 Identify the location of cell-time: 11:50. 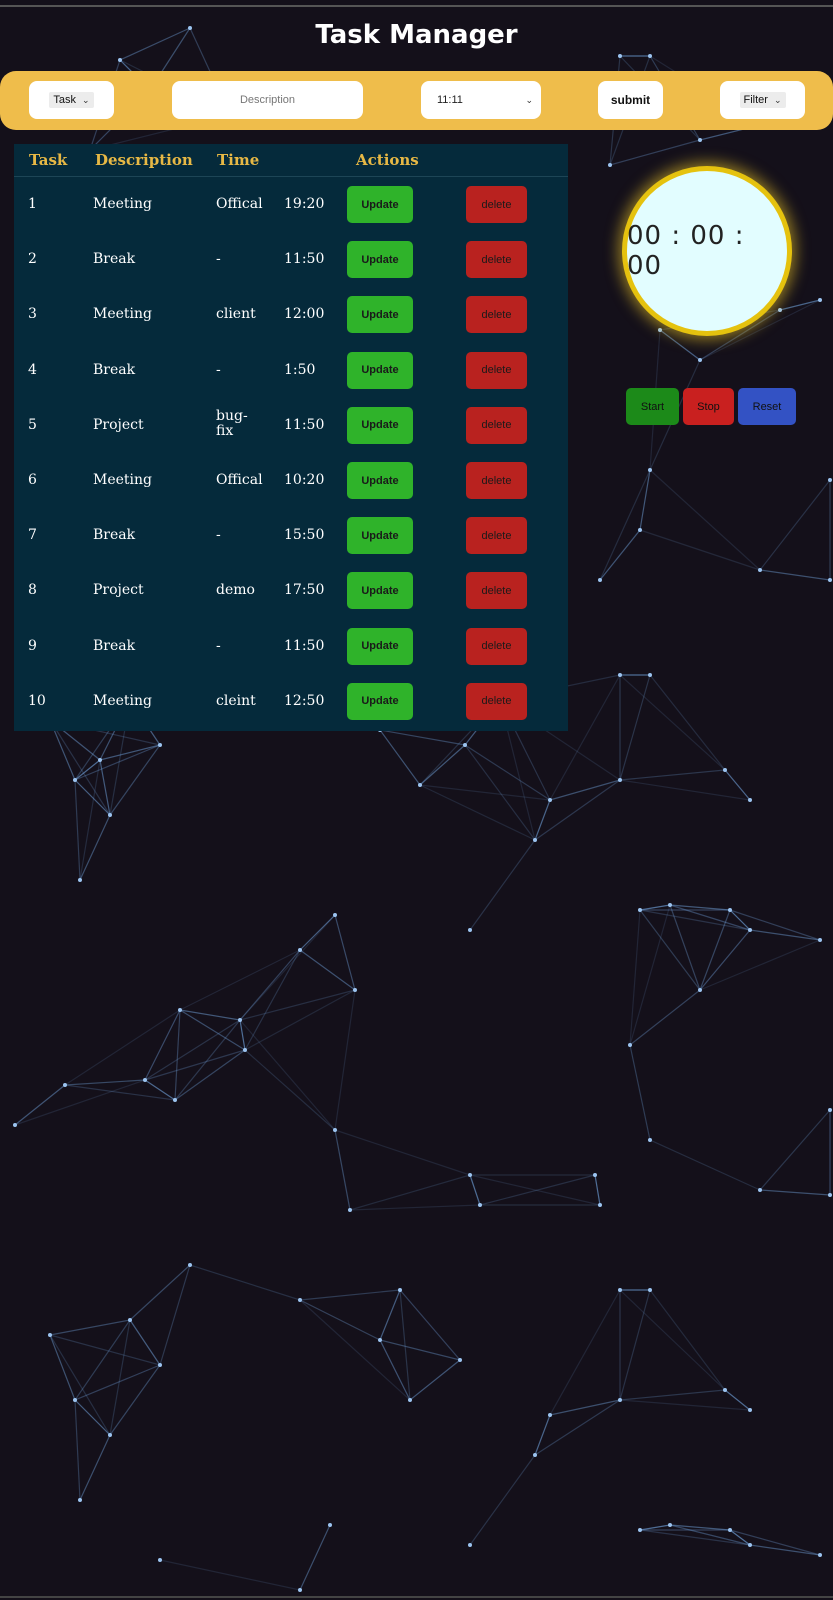
(304, 424).